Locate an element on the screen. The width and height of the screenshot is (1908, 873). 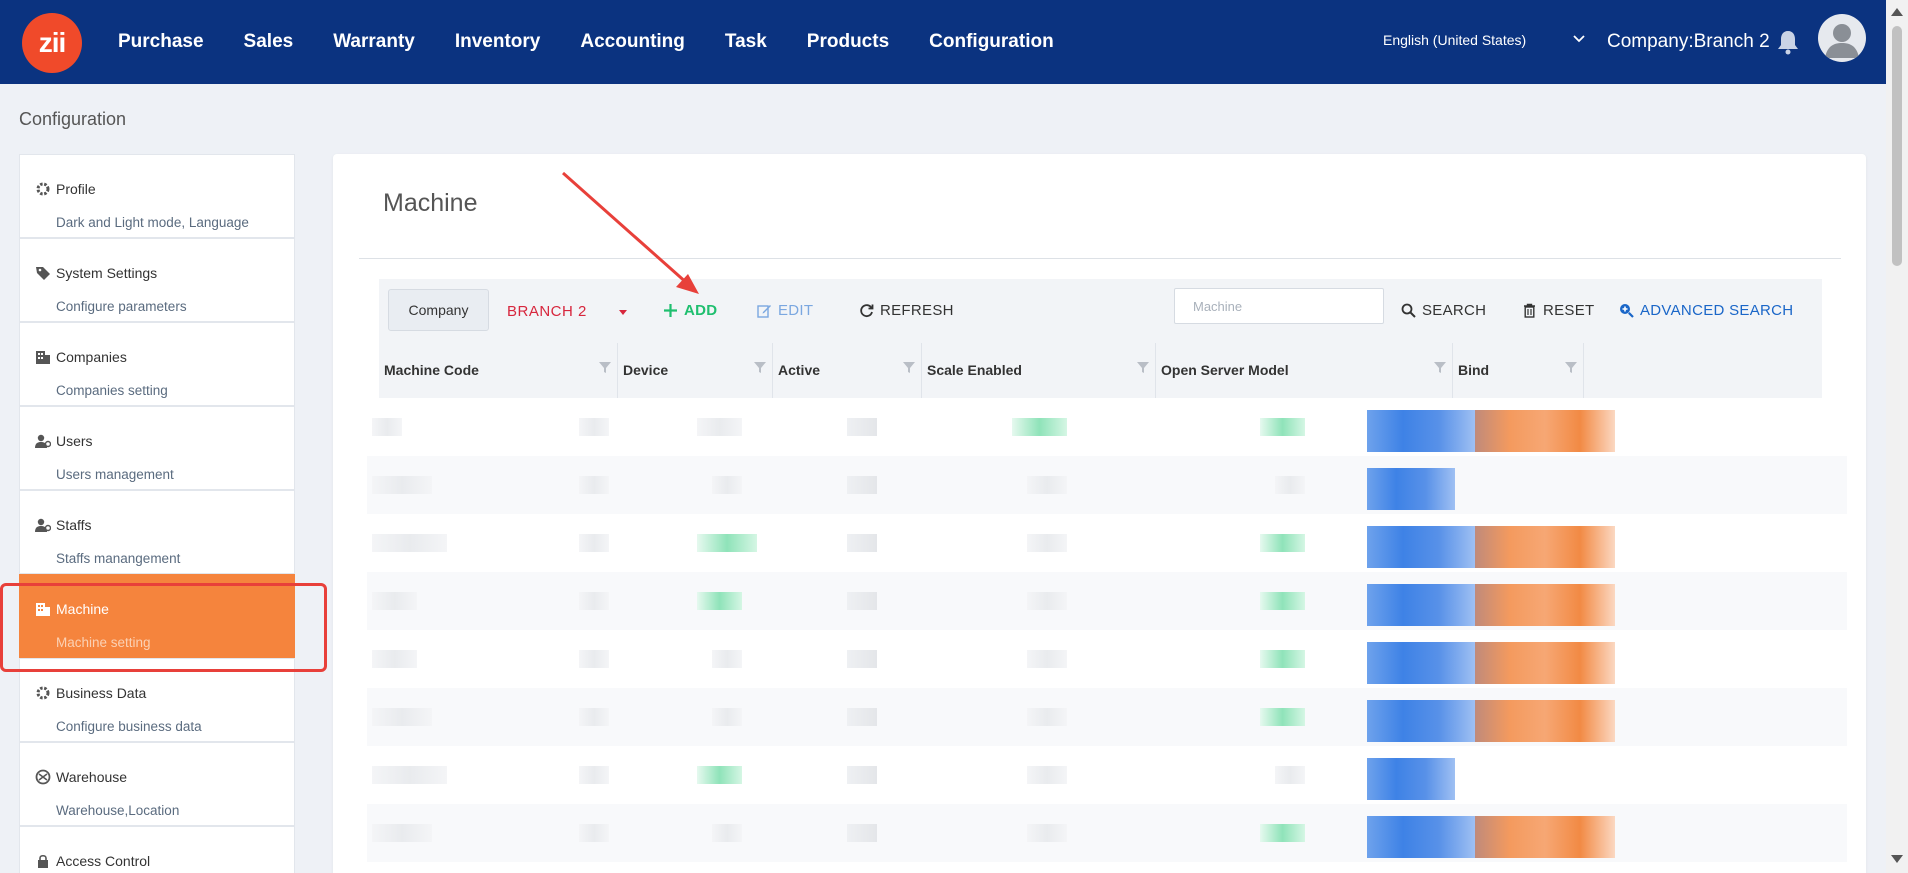
section-title: Machine is located at coordinates (430, 203).